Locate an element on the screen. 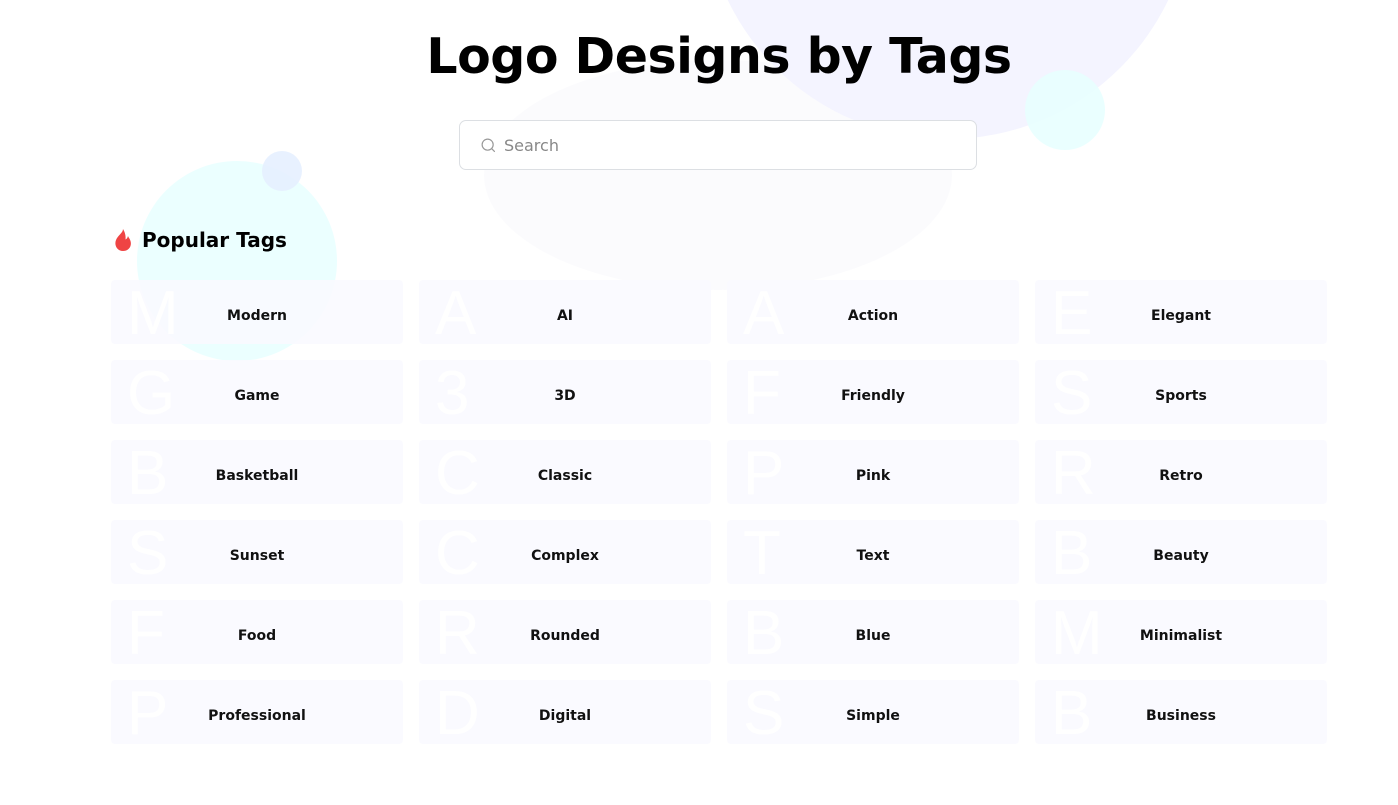  tag-label: Digital is located at coordinates (565, 716).